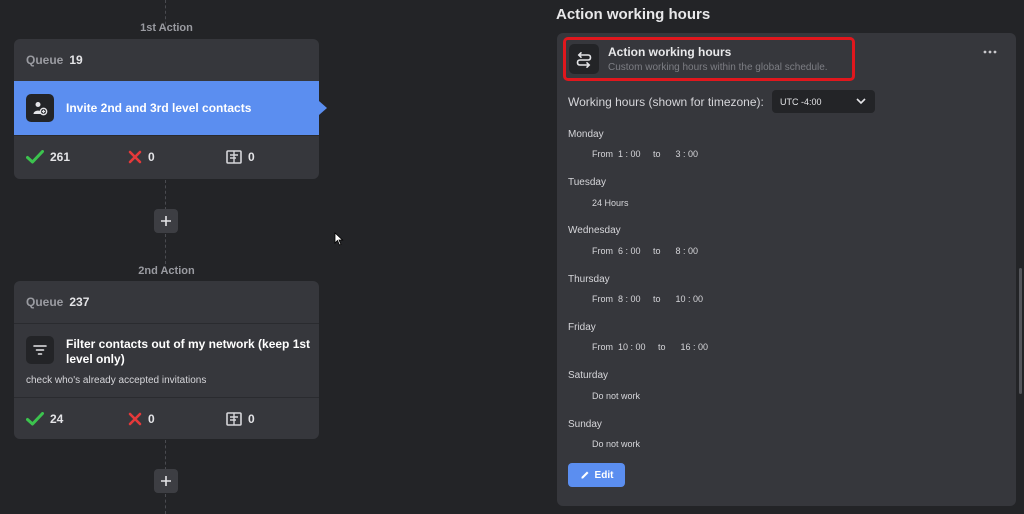 This screenshot has height=514, width=1024. What do you see at coordinates (166, 28) in the screenshot?
I see `step-label-1: 1st Action` at bounding box center [166, 28].